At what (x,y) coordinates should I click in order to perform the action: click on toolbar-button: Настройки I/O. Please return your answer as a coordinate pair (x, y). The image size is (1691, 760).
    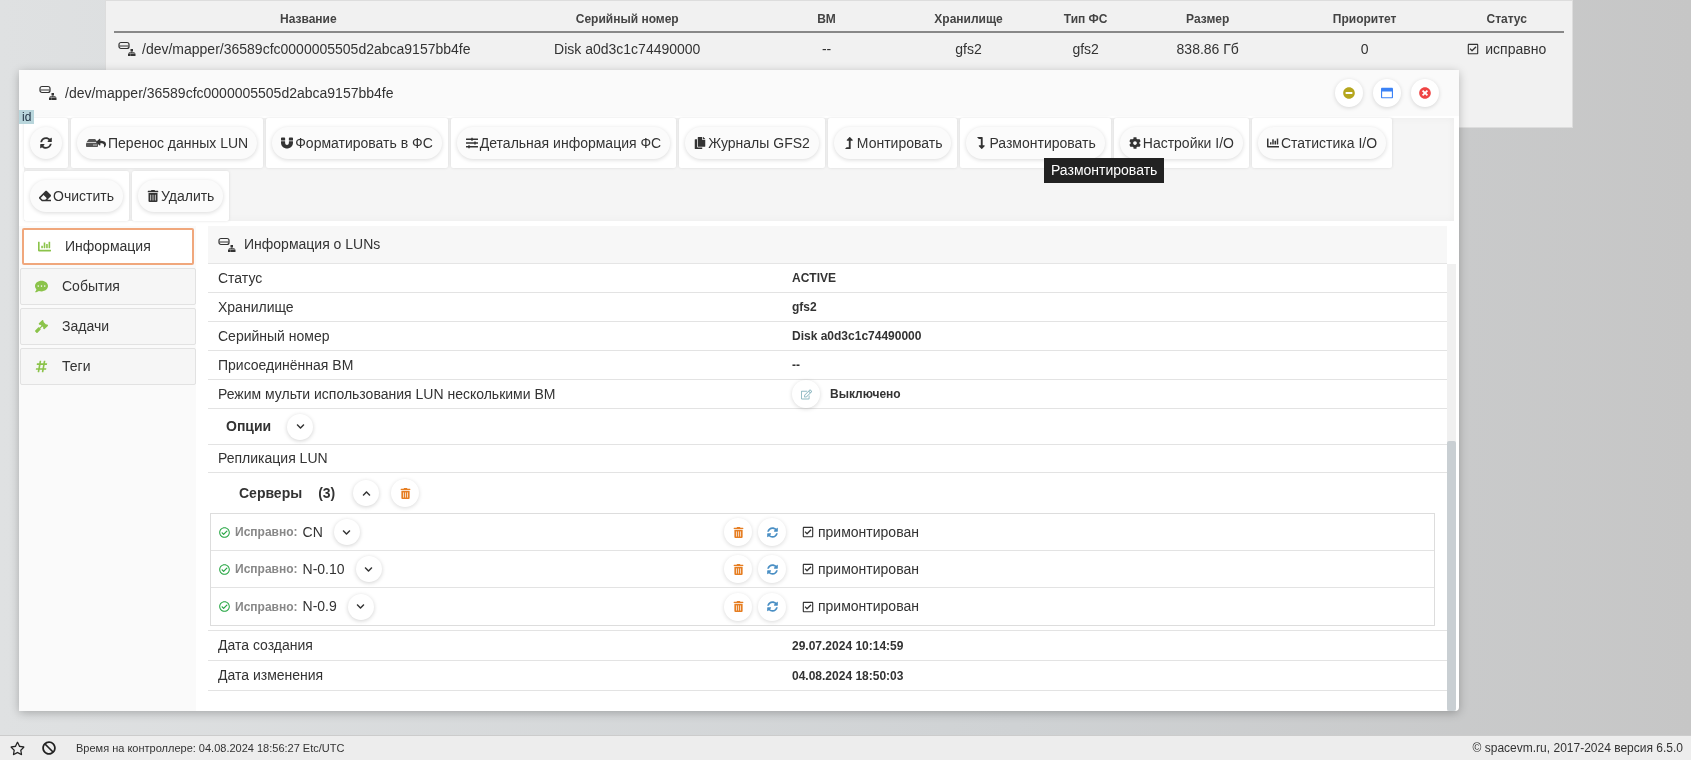
    Looking at the image, I should click on (1181, 143).